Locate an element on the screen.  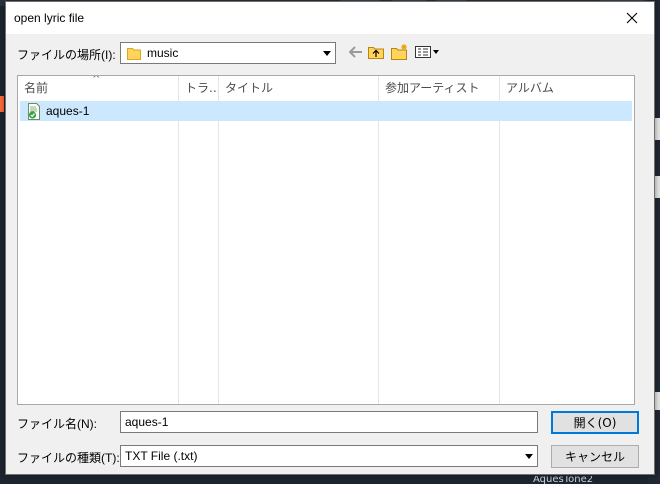
back-button is located at coordinates (356, 52).